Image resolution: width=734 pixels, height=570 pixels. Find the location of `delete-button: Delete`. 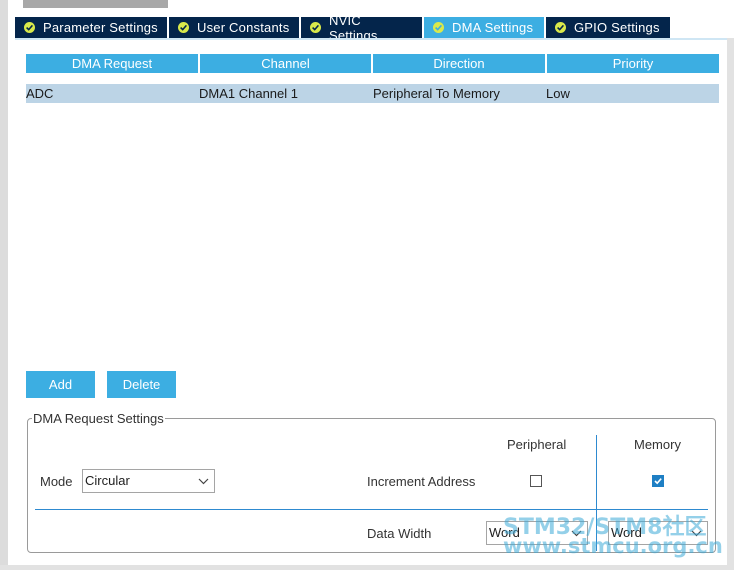

delete-button: Delete is located at coordinates (141, 384).